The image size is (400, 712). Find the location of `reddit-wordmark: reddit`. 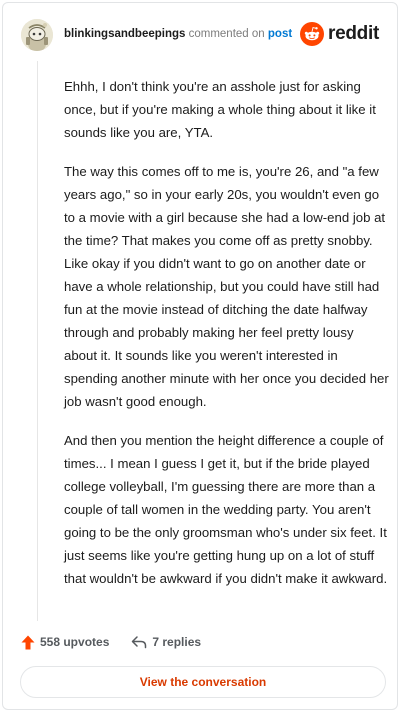

reddit-wordmark: reddit is located at coordinates (353, 33).